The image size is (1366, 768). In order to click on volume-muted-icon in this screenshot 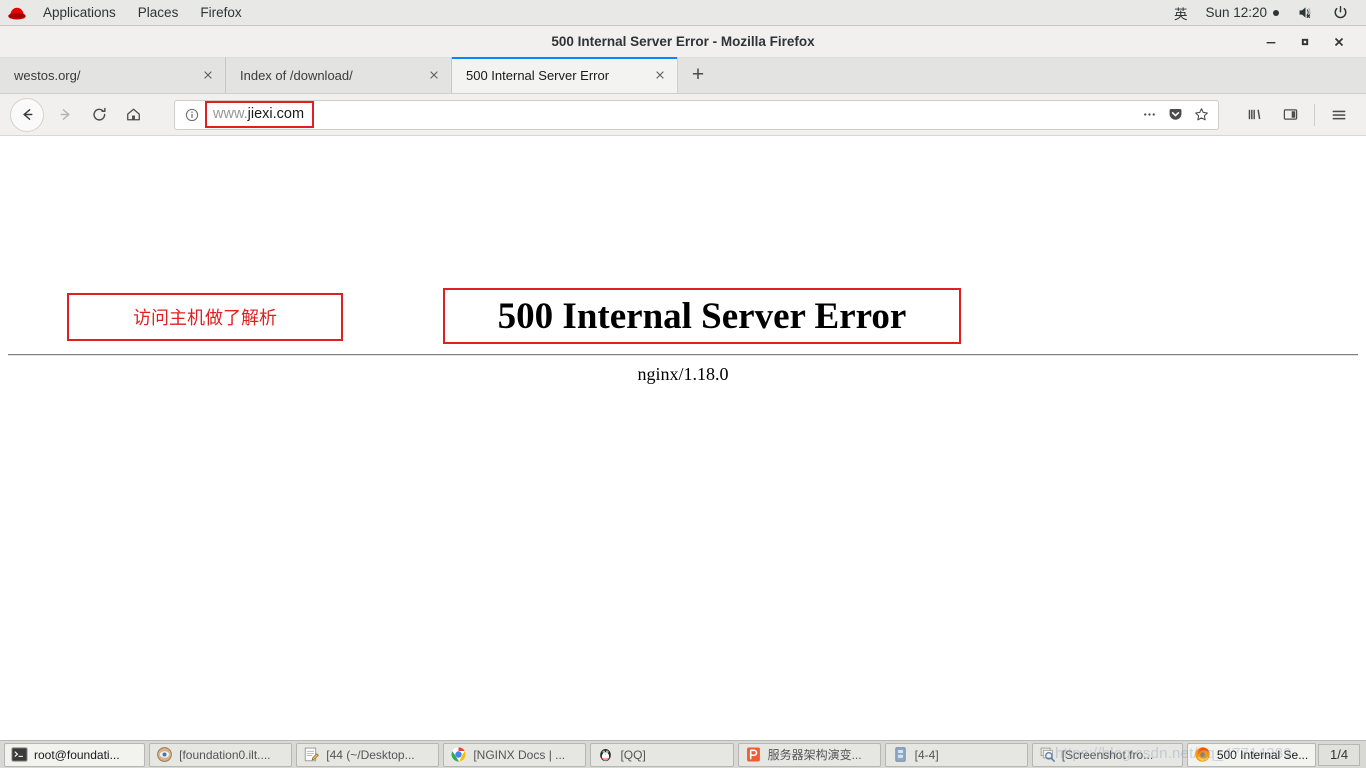, I will do `click(1305, 13)`.